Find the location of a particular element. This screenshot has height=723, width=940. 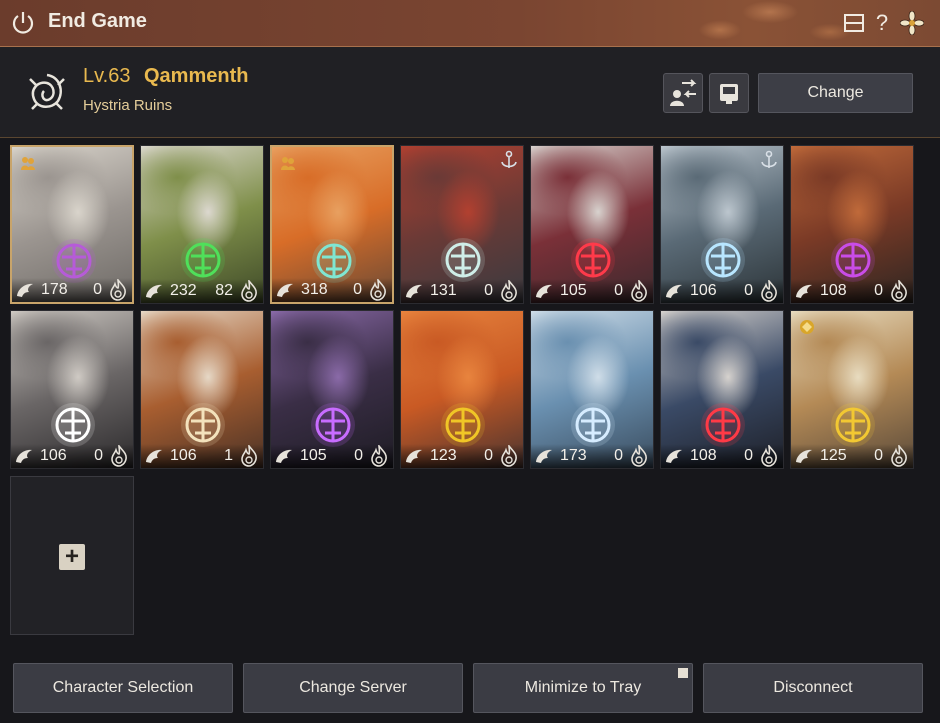

character-stats: 108 0 is located at coordinates (722, 456).